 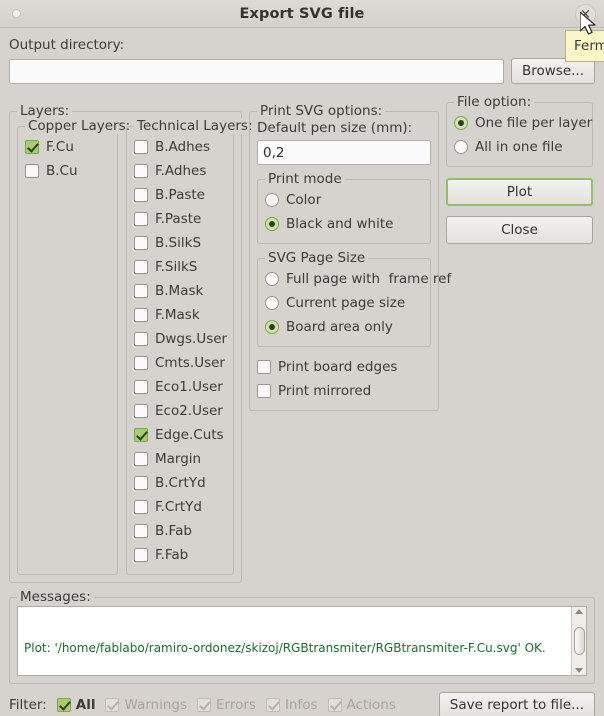 I want to click on layer-label: F.CrtYd, so click(x=178, y=507).